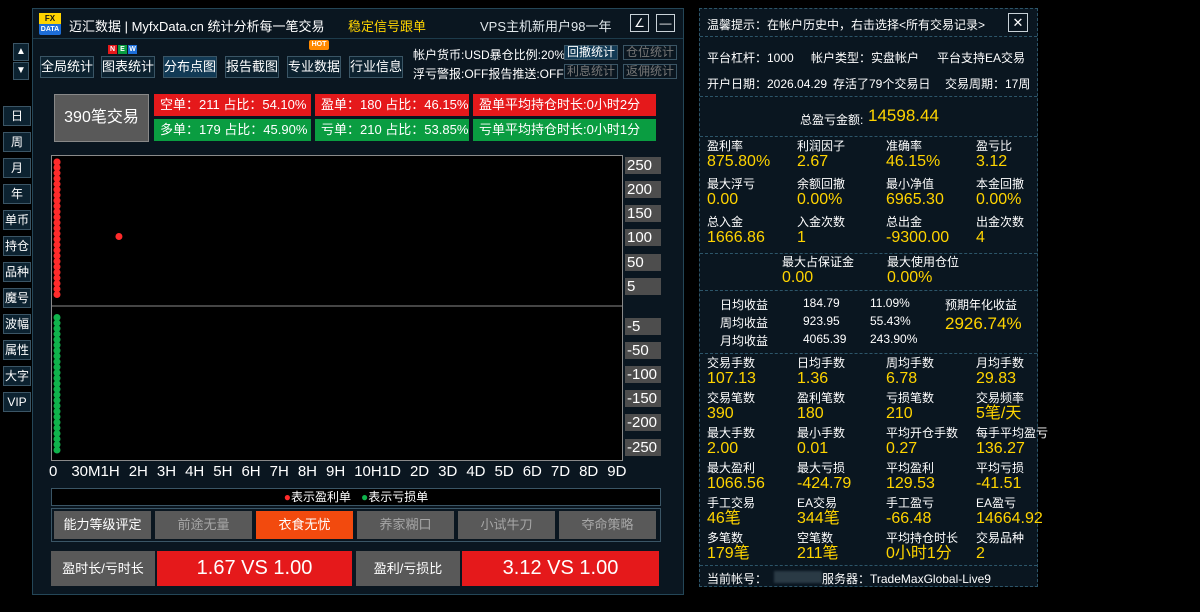  What do you see at coordinates (882, 84) in the screenshot?
I see `survived-days-text: 存活了79个交易日` at bounding box center [882, 84].